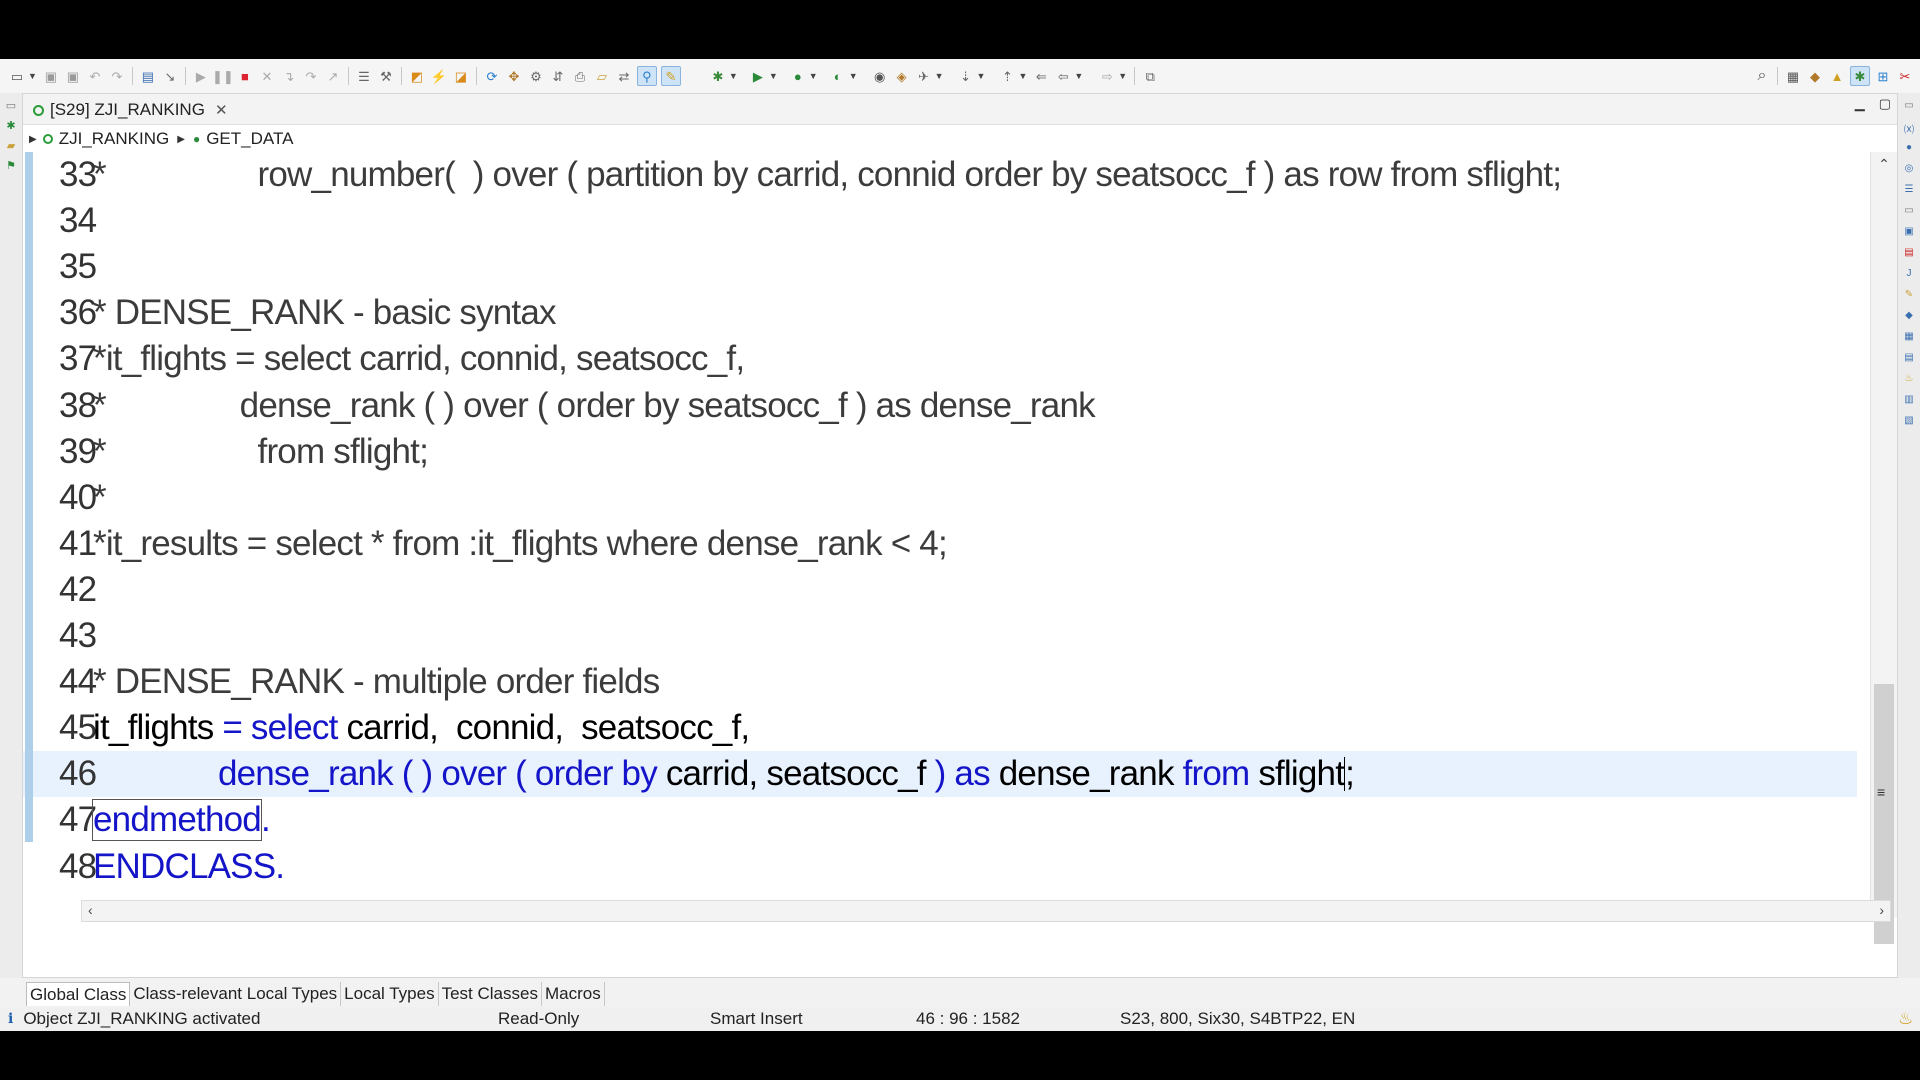 Image resolution: width=1920 pixels, height=1080 pixels. What do you see at coordinates (11, 166) in the screenshot?
I see `bookmarks-icon: ⚑` at bounding box center [11, 166].